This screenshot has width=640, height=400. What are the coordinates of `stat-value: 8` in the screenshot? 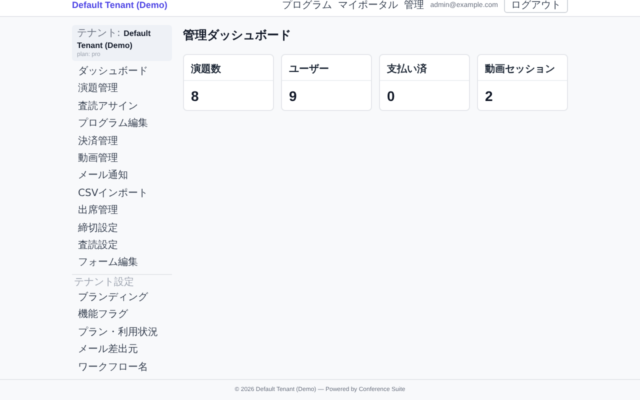 It's located at (195, 96).